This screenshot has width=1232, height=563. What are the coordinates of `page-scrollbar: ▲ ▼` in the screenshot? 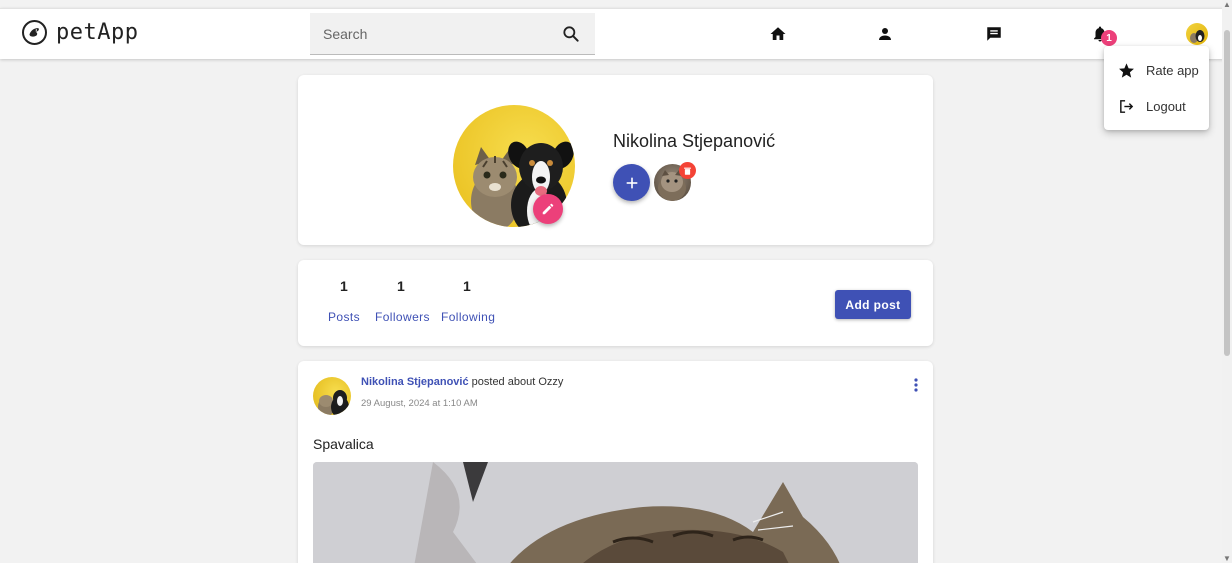 It's located at (1227, 281).